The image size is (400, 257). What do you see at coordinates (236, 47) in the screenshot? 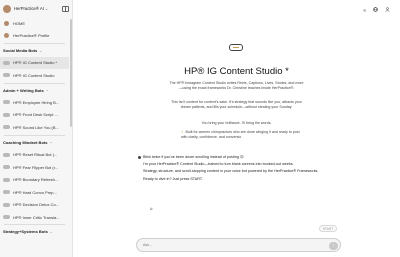
I see `studio-logo-icon` at bounding box center [236, 47].